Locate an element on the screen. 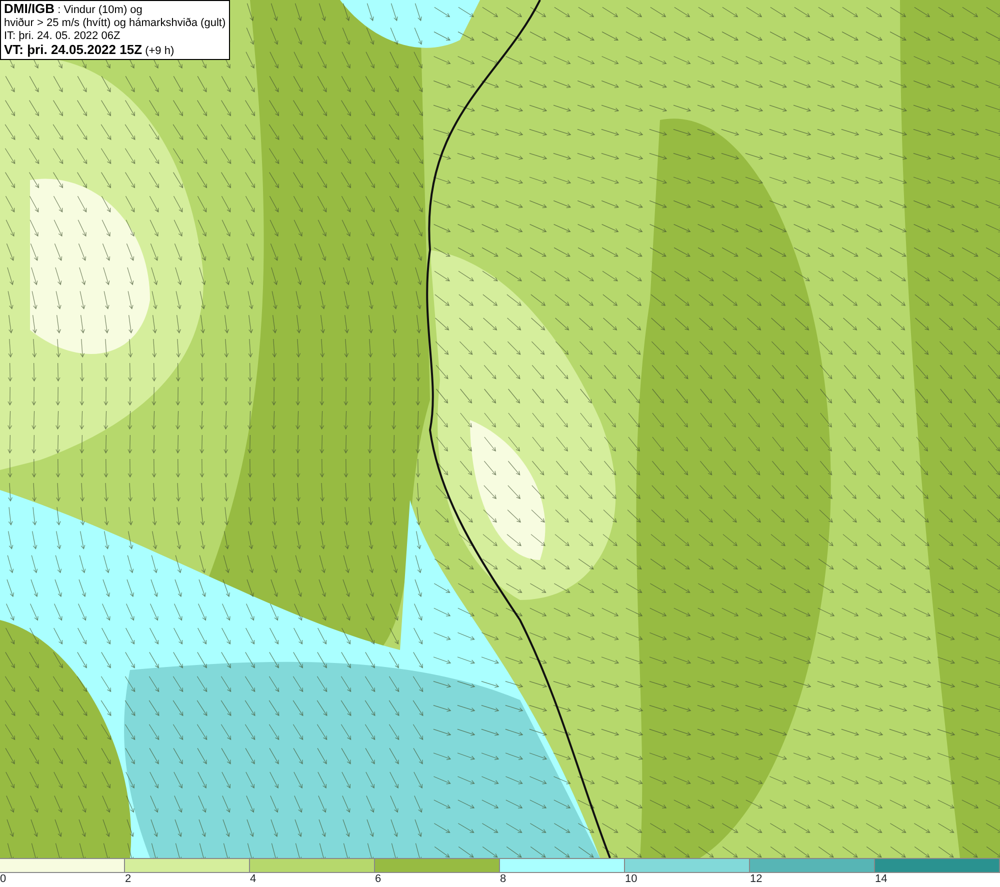 The width and height of the screenshot is (1000, 887). legend-tick-label: 10 is located at coordinates (631, 879).